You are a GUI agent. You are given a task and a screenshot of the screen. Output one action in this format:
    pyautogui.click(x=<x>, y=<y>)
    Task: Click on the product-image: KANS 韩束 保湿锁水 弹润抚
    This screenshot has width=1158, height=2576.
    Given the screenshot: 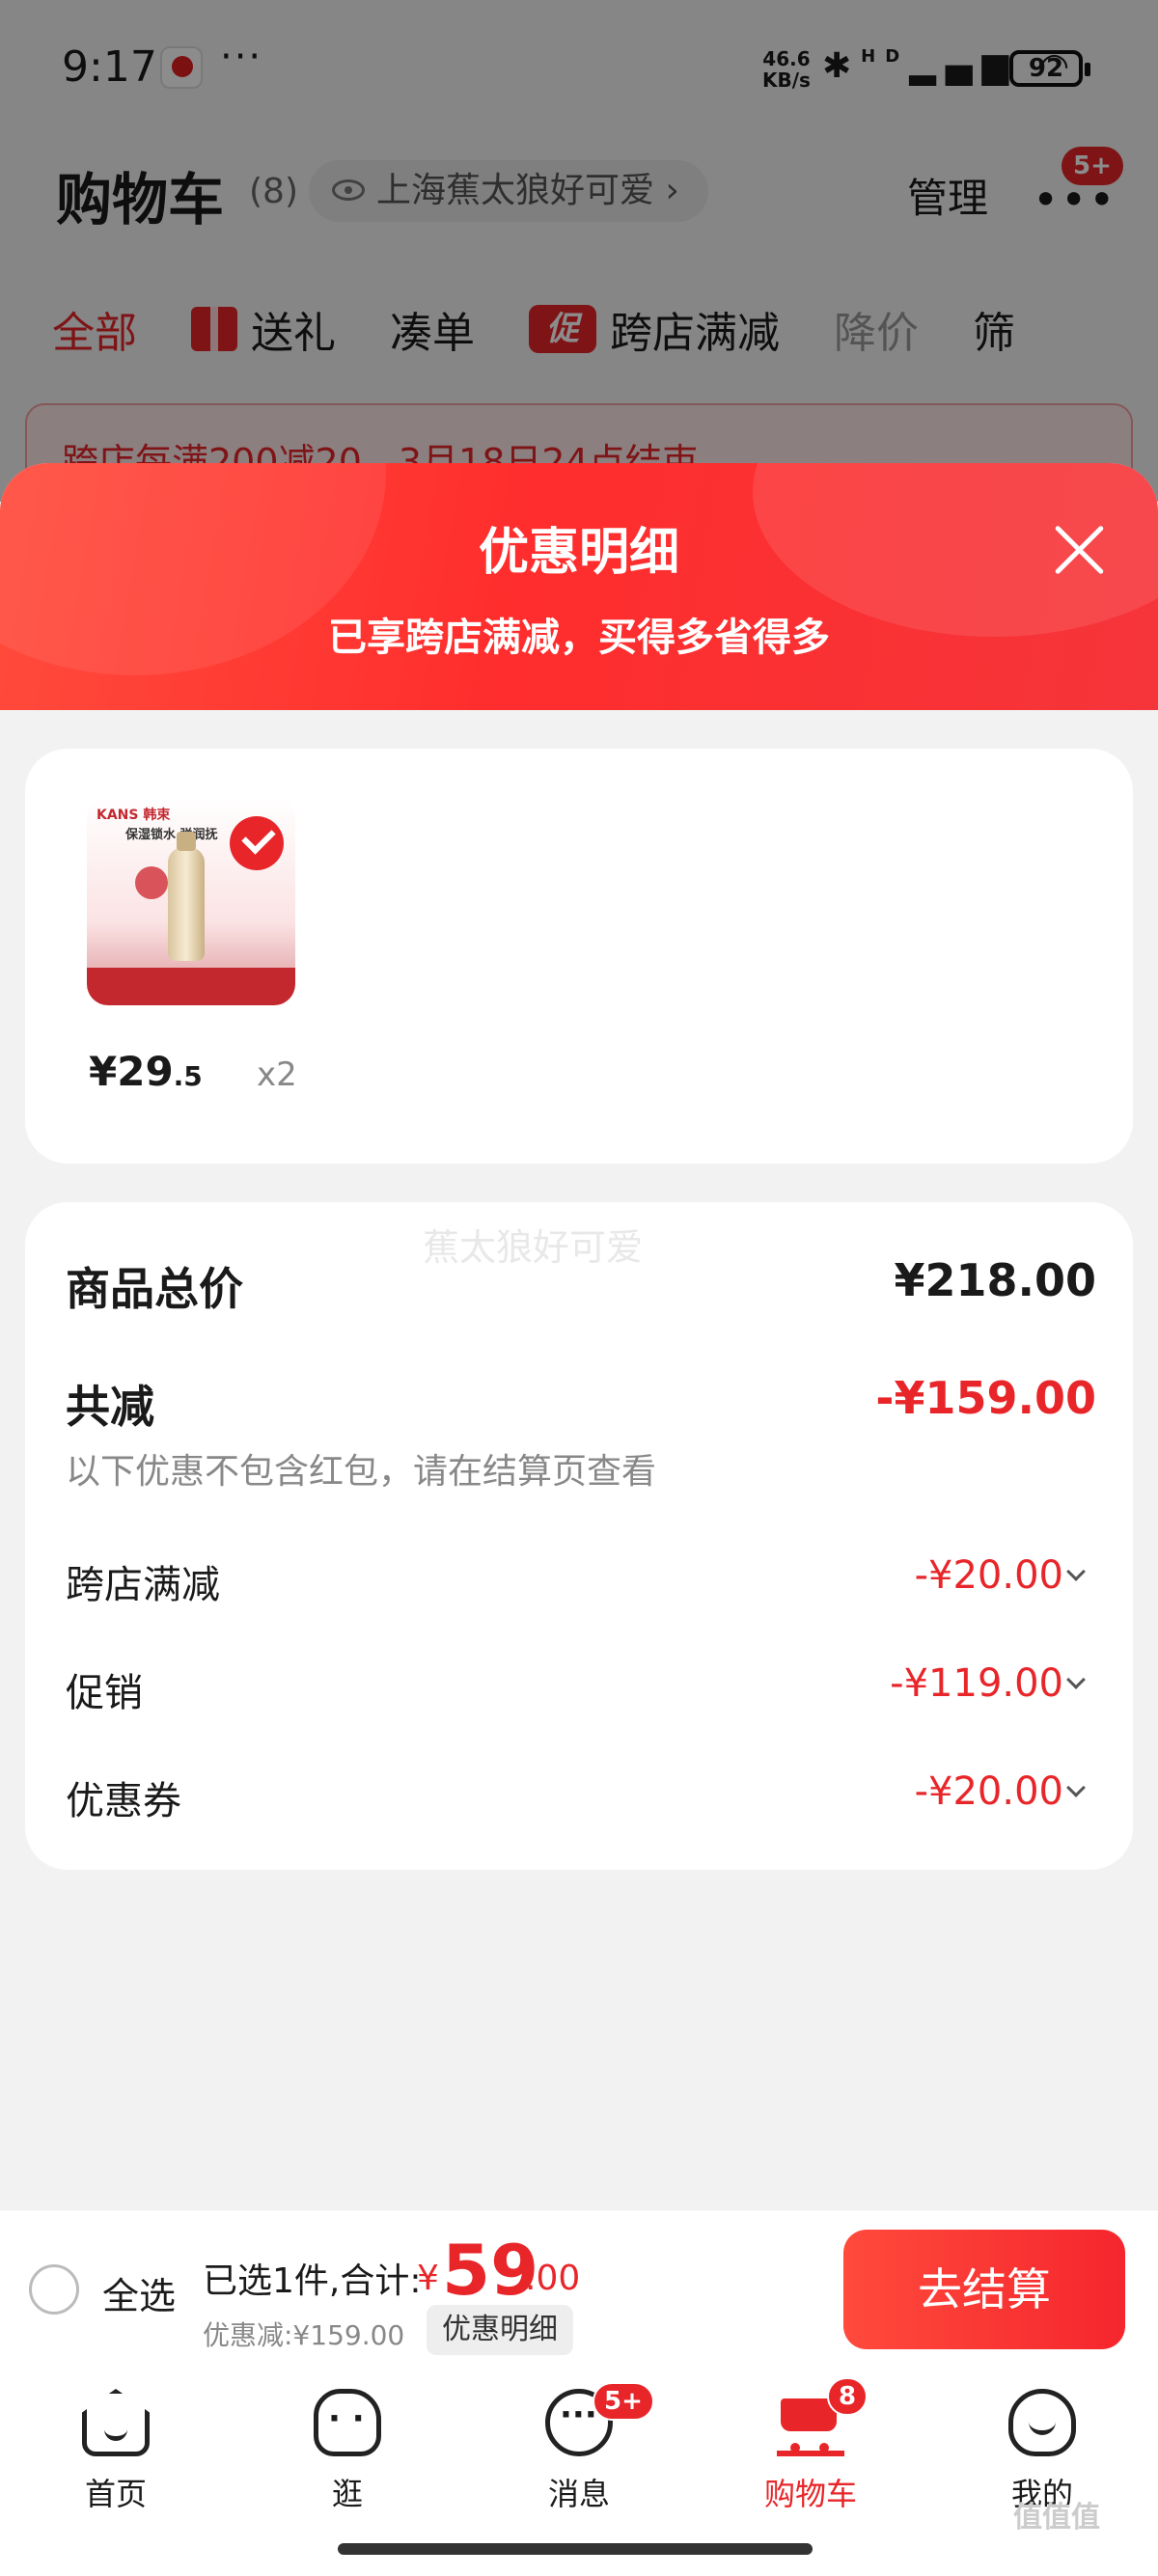 What is the action you would take?
    pyautogui.click(x=191, y=901)
    